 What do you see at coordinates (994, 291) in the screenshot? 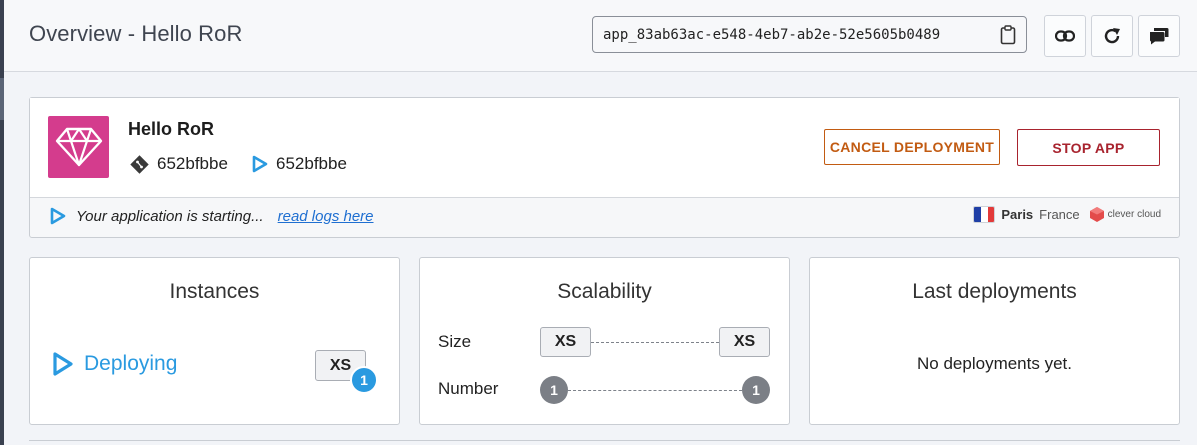
I see `last-deployments-title: Last deployments` at bounding box center [994, 291].